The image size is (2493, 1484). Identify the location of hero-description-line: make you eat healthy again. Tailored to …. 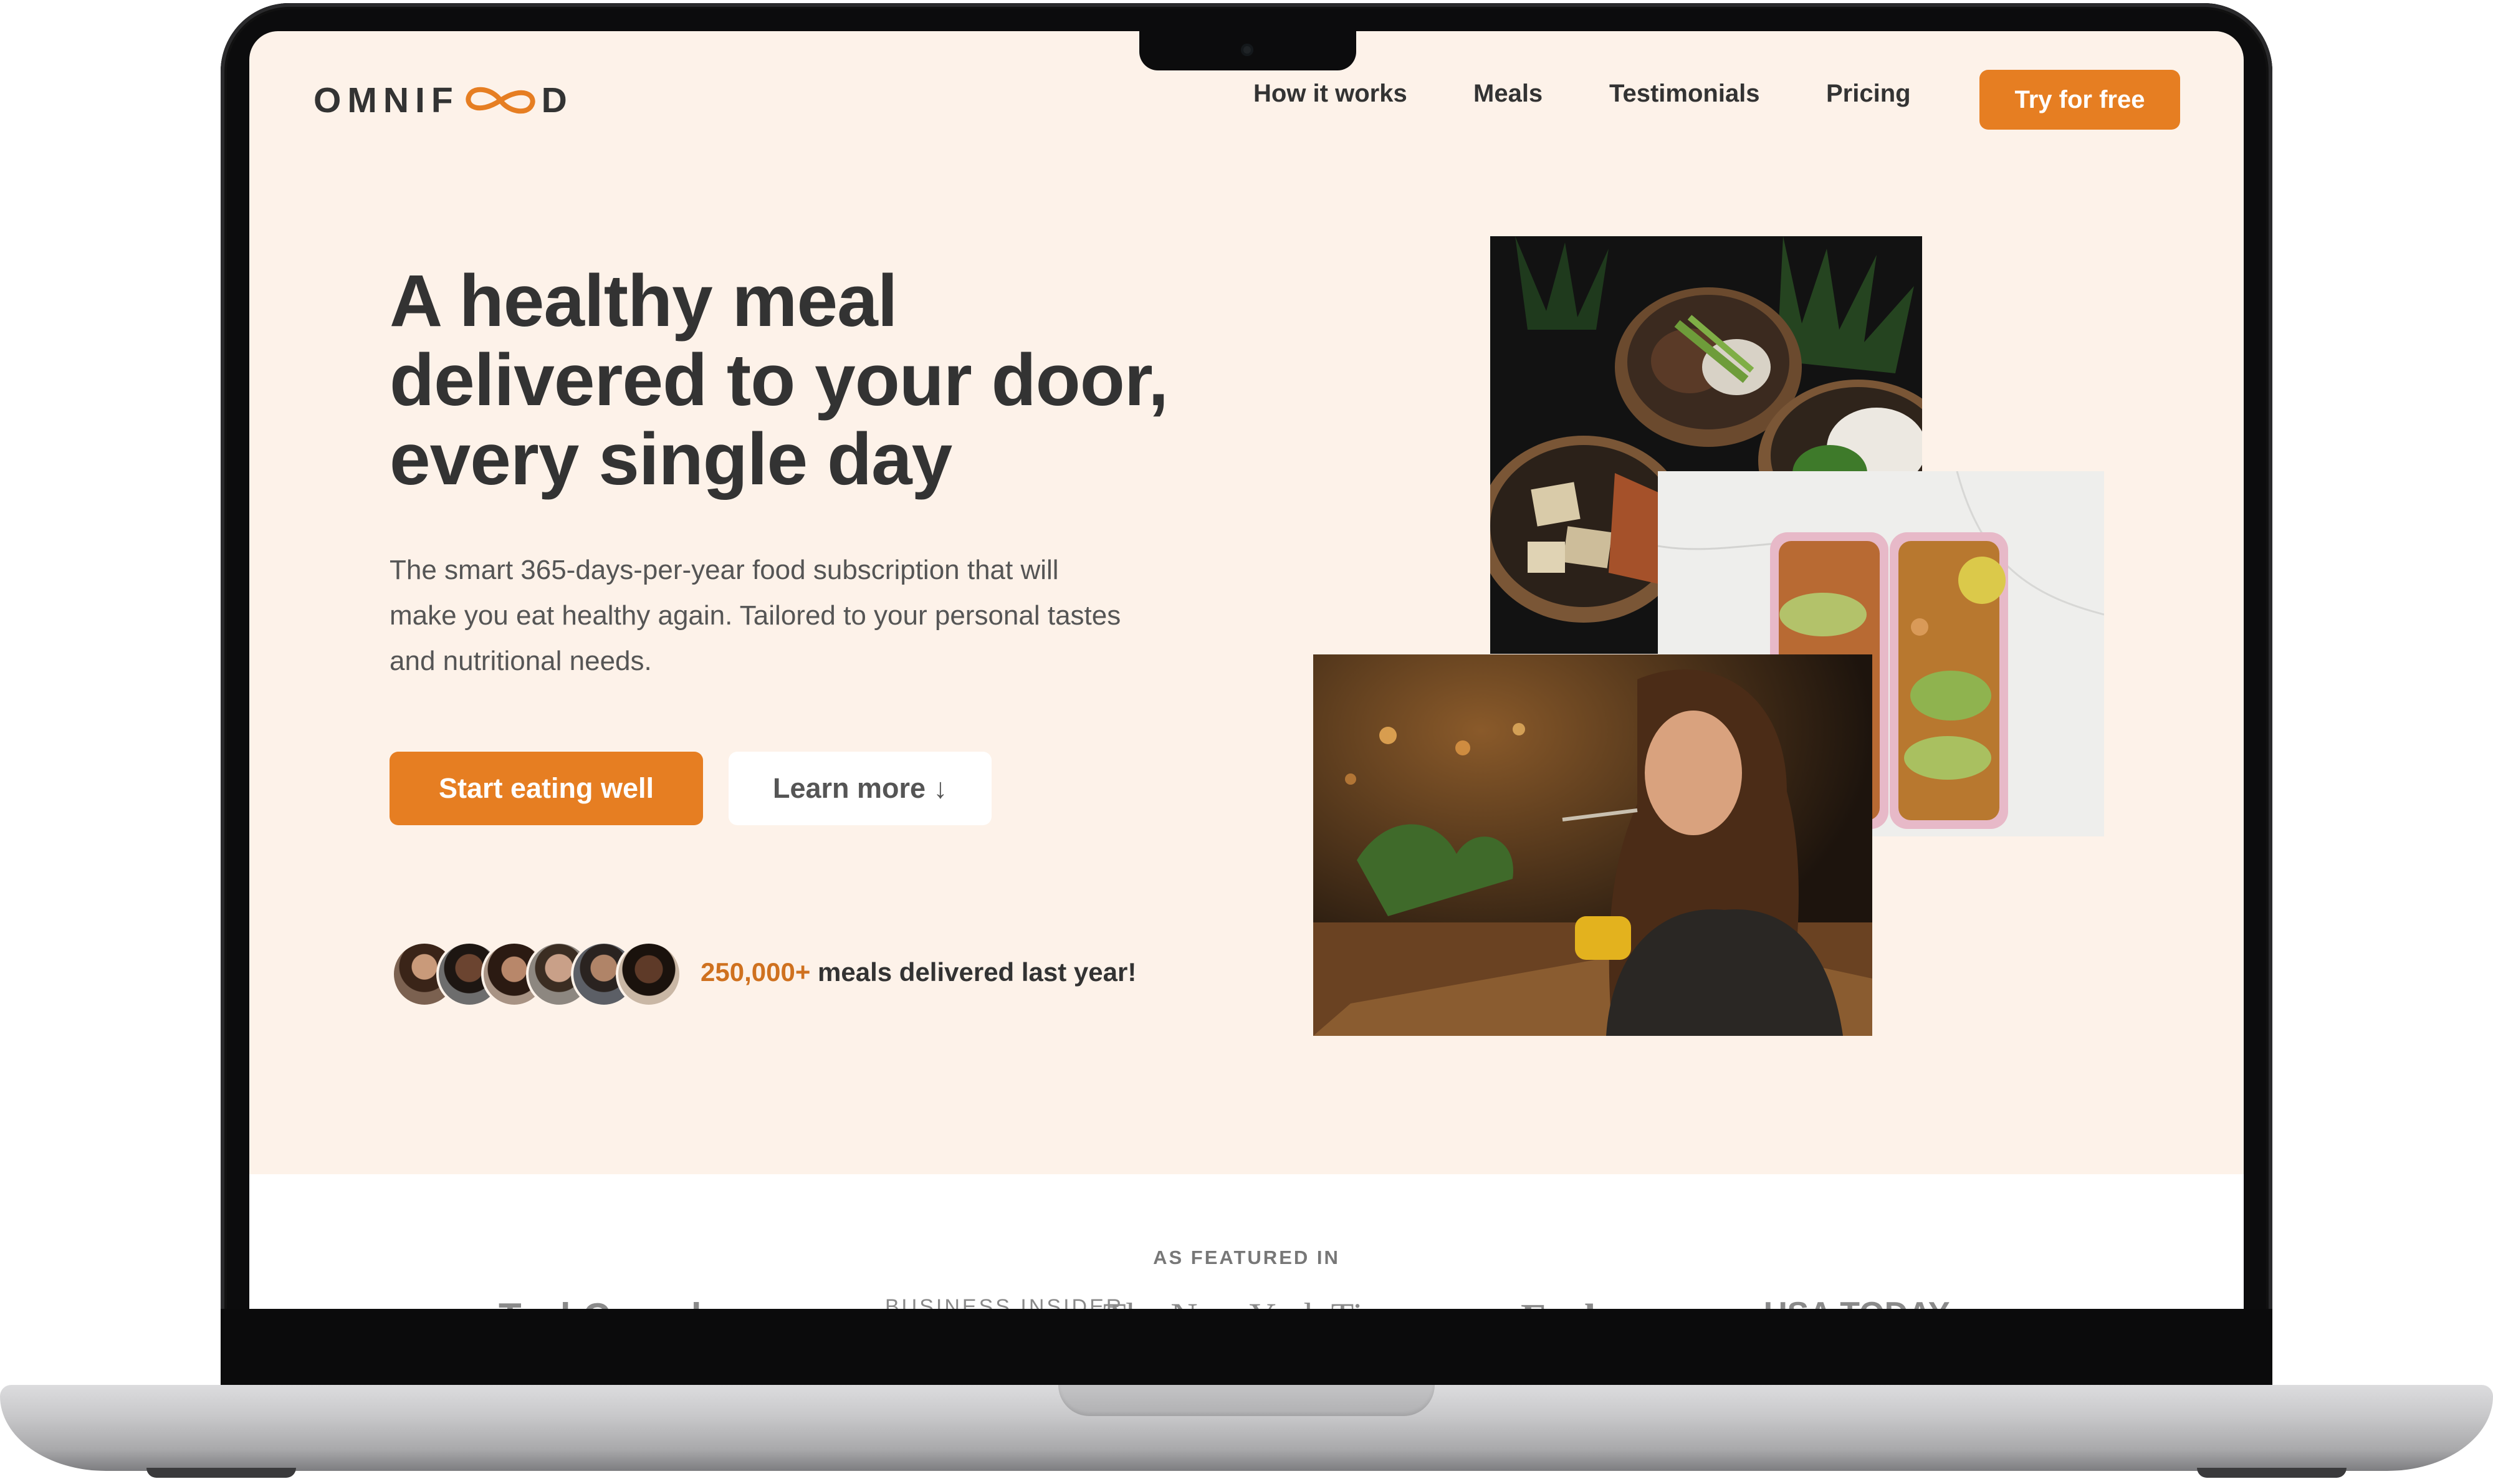
(755, 615).